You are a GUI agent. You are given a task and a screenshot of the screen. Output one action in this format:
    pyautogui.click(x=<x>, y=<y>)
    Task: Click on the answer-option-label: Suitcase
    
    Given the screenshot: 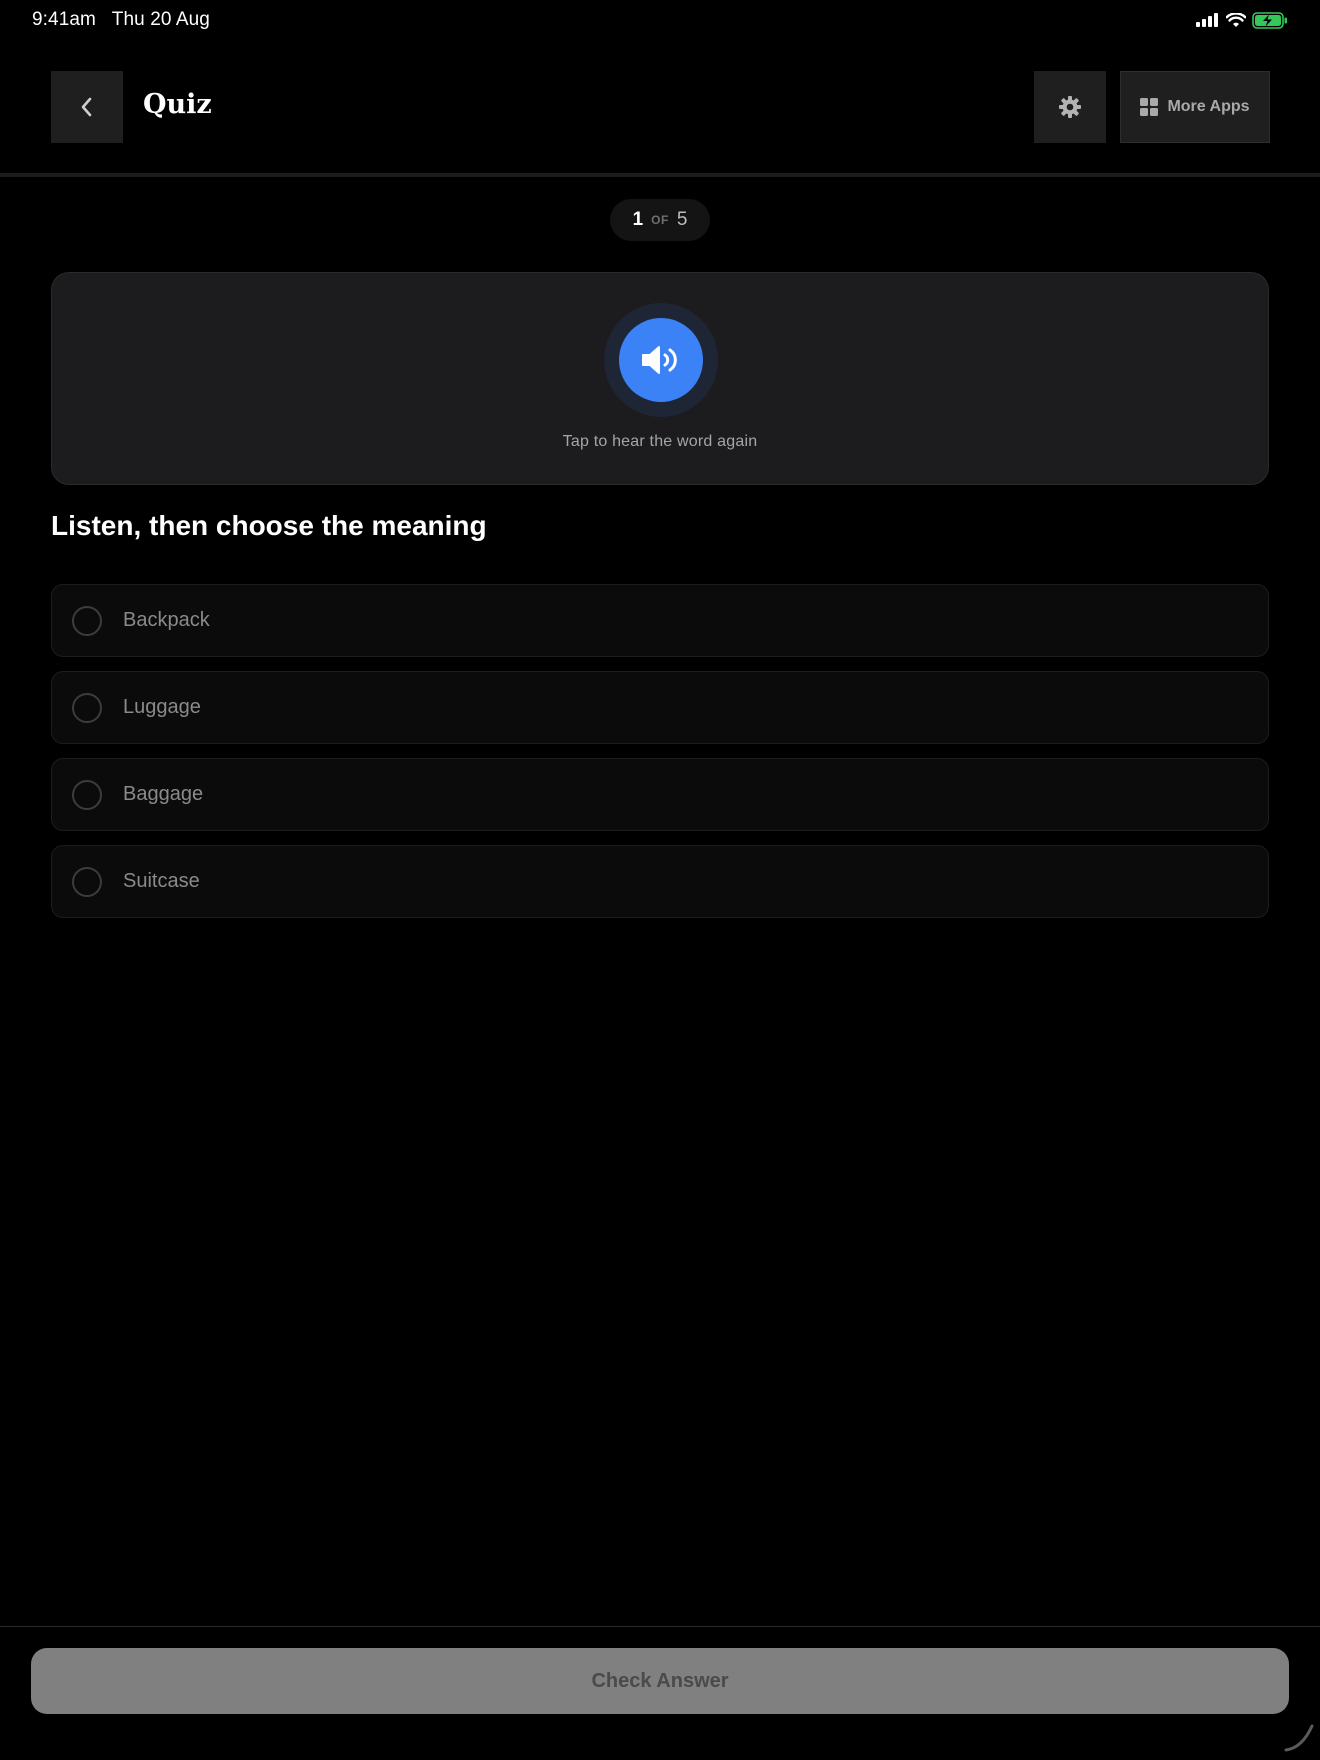 What is the action you would take?
    pyautogui.click(x=161, y=881)
    